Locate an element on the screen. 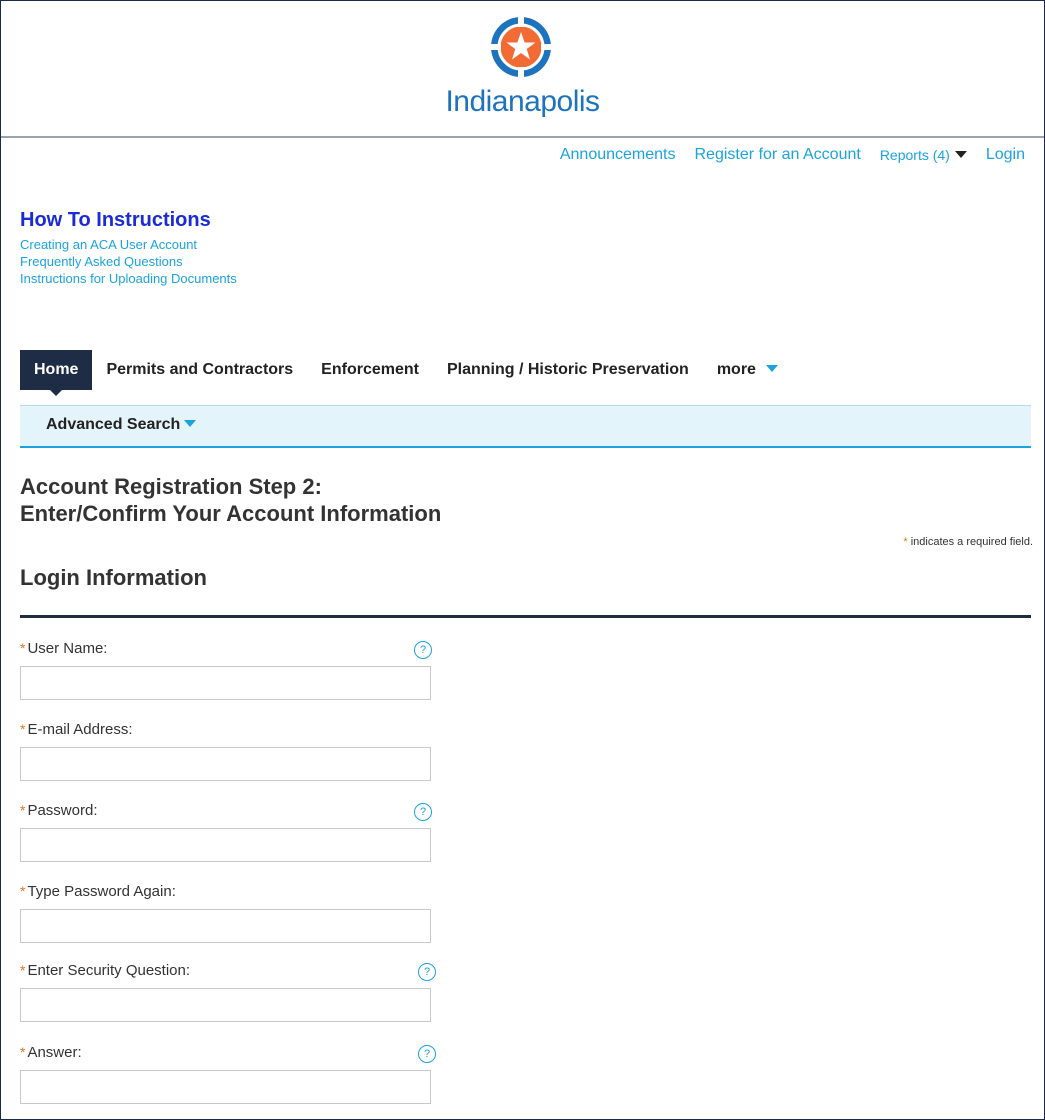 This screenshot has width=1045, height=1120. site-header: Indianapolis is located at coordinates (522, 68).